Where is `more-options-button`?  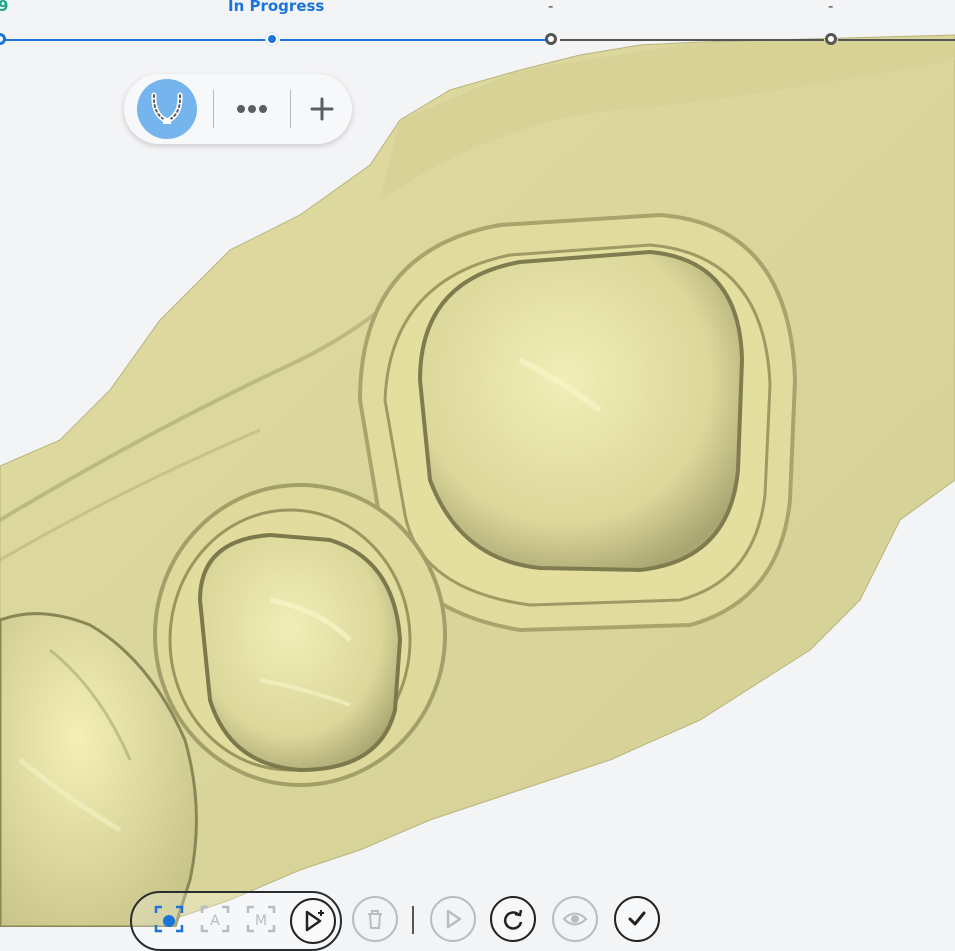
more-options-button is located at coordinates (252, 109).